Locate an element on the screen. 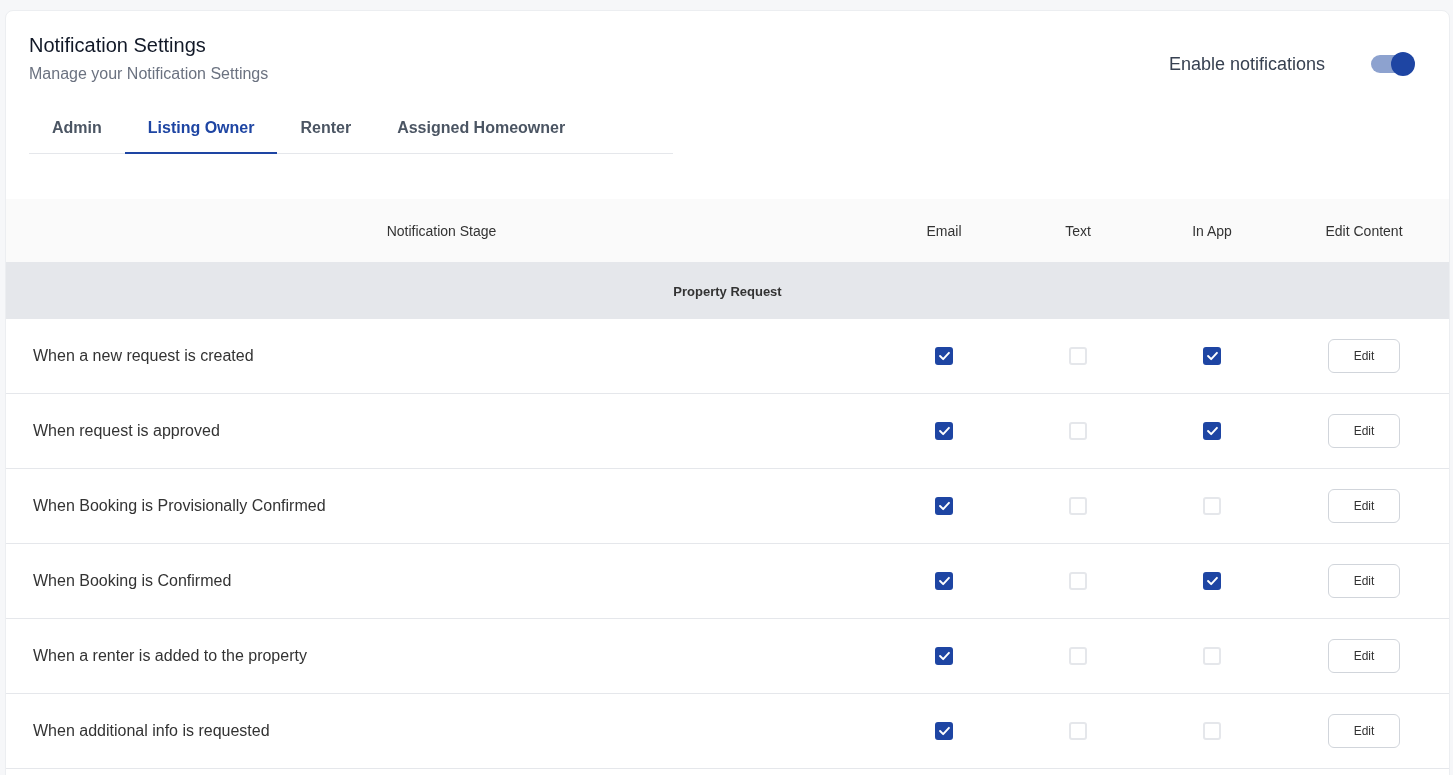 This screenshot has height=775, width=1453. tab: Renter is located at coordinates (326, 131).